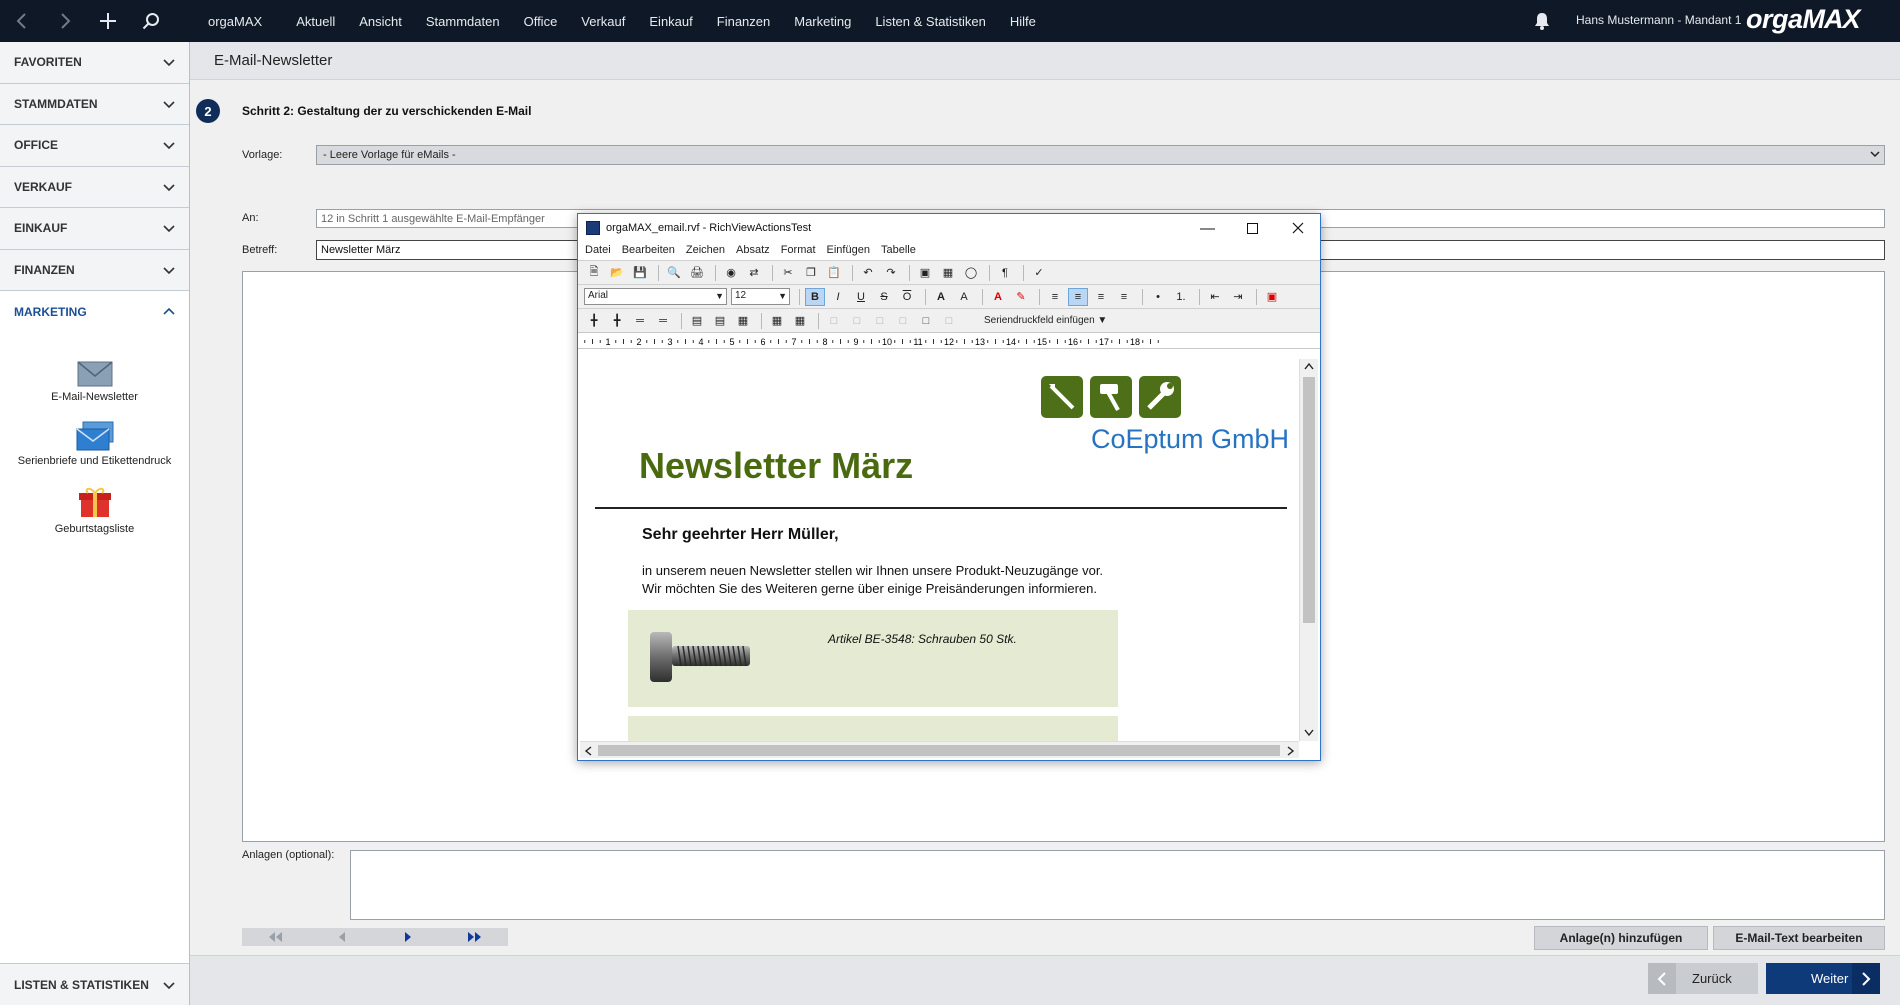 This screenshot has height=1005, width=1900. I want to click on strikethrough-icon: S, so click(884, 297).